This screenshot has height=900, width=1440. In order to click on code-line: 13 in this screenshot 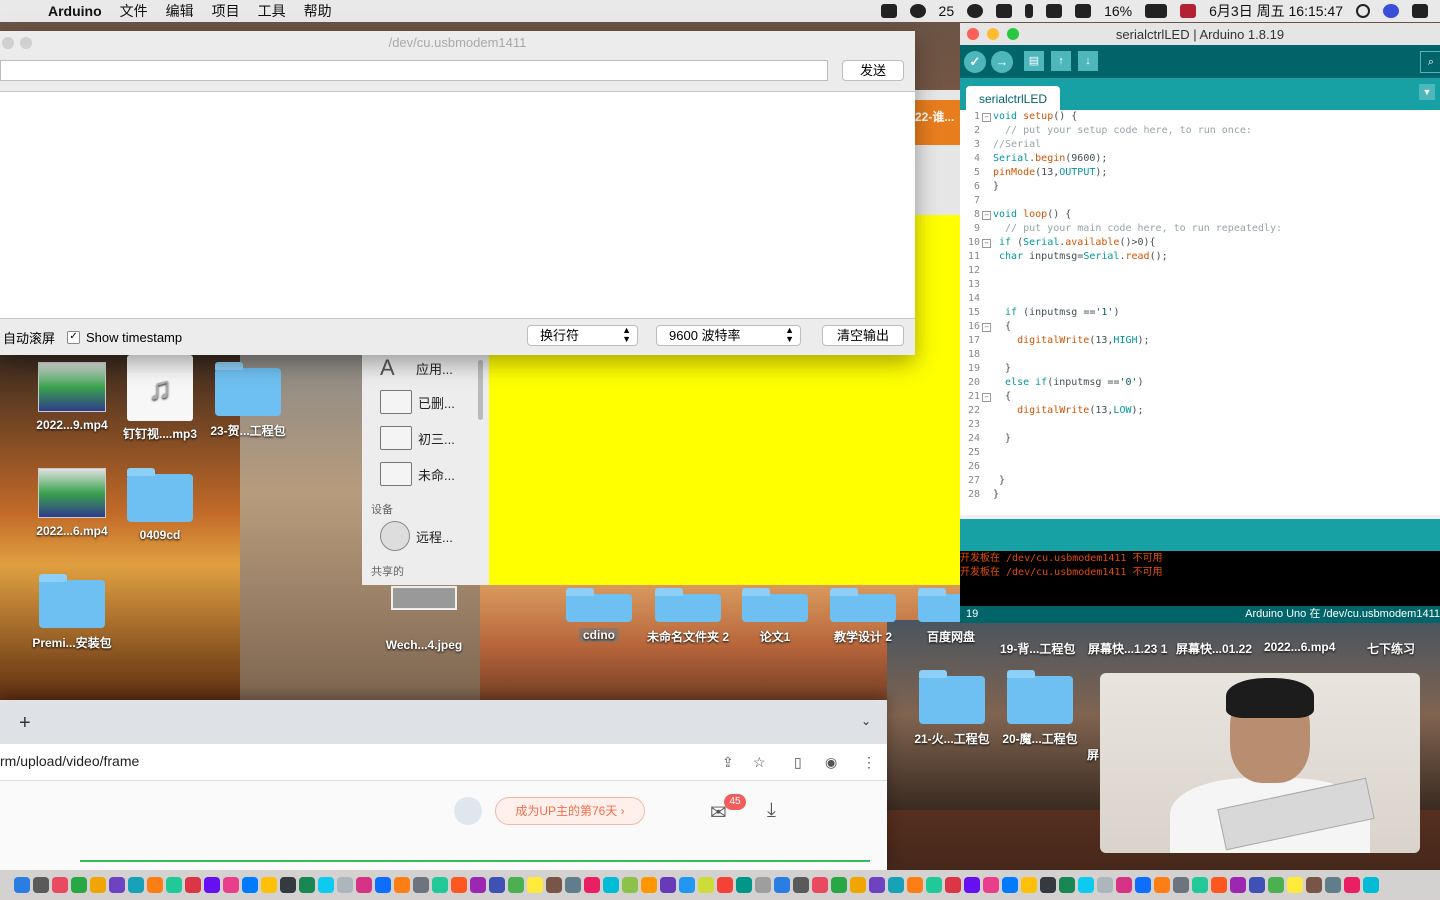, I will do `click(1200, 285)`.